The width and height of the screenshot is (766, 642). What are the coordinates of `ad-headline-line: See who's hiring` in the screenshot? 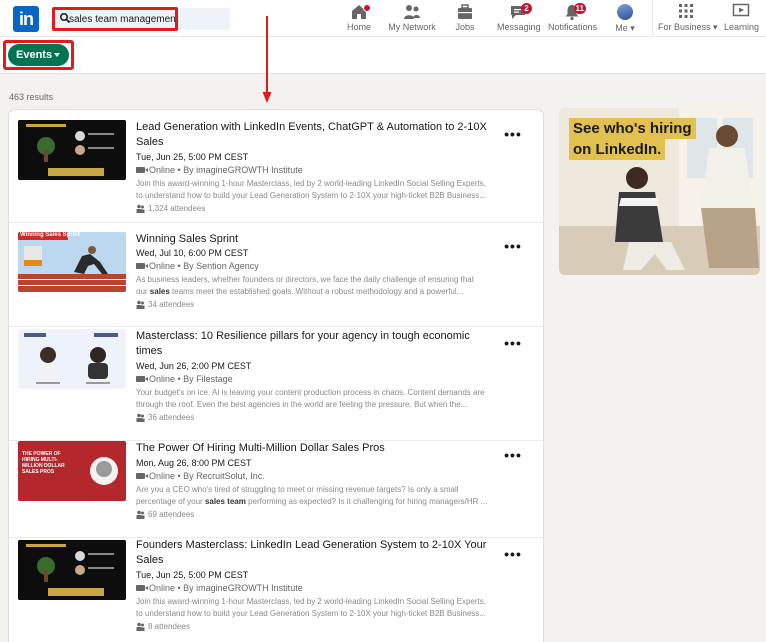 It's located at (632, 128).